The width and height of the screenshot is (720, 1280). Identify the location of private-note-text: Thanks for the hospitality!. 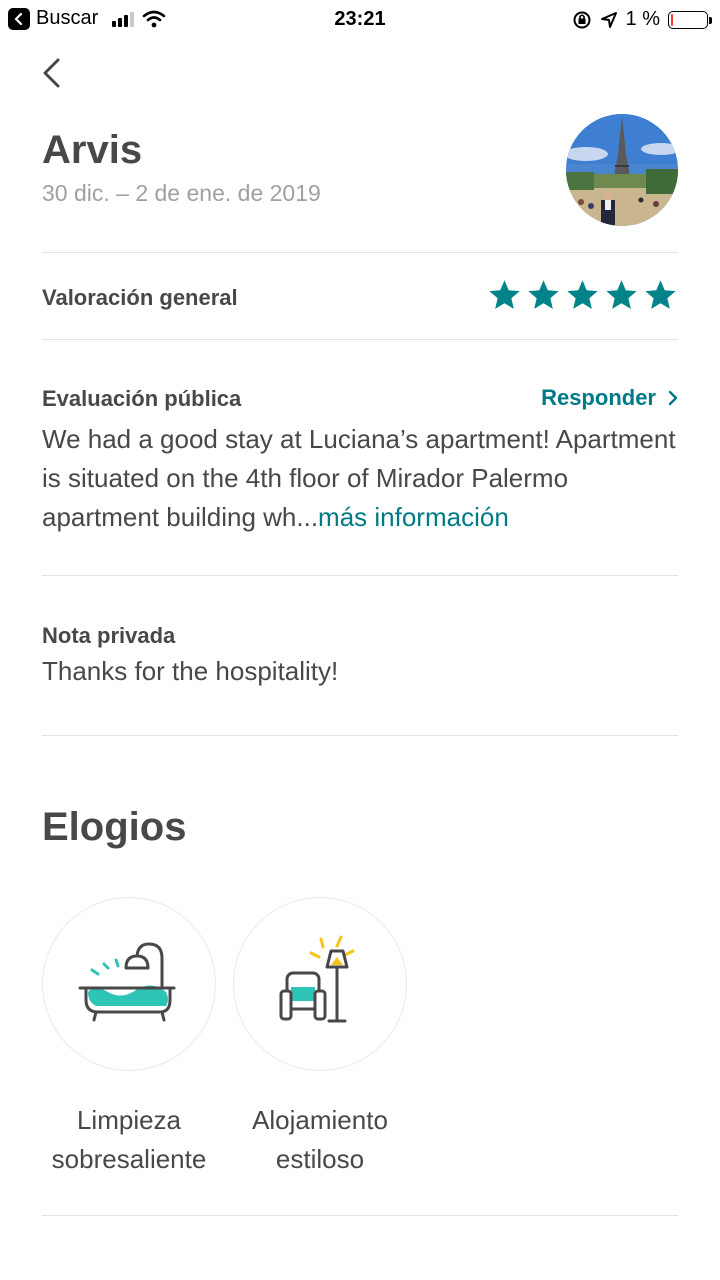
(190, 671).